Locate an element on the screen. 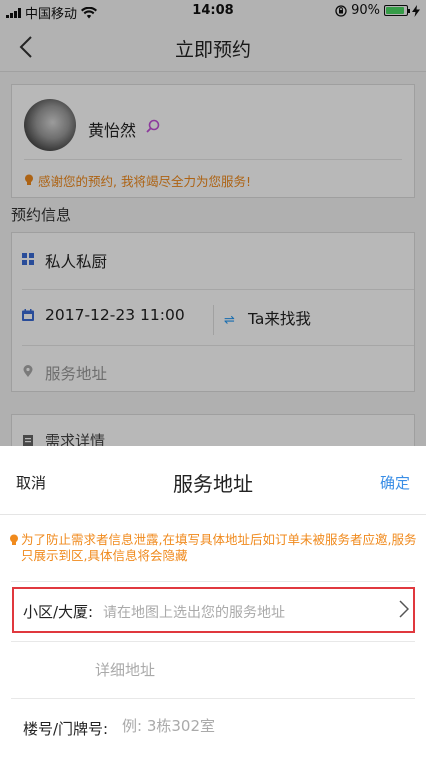  cancel-button: 取消 is located at coordinates (31, 482).